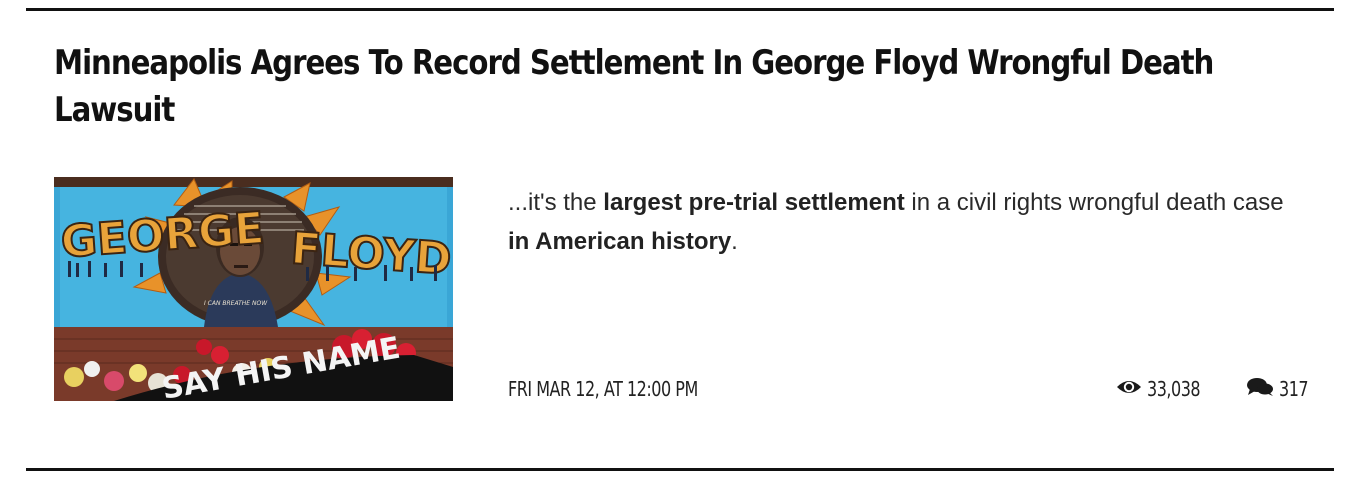 The height and width of the screenshot is (502, 1366). What do you see at coordinates (1174, 389) in the screenshot?
I see `view-count-value: 33,038` at bounding box center [1174, 389].